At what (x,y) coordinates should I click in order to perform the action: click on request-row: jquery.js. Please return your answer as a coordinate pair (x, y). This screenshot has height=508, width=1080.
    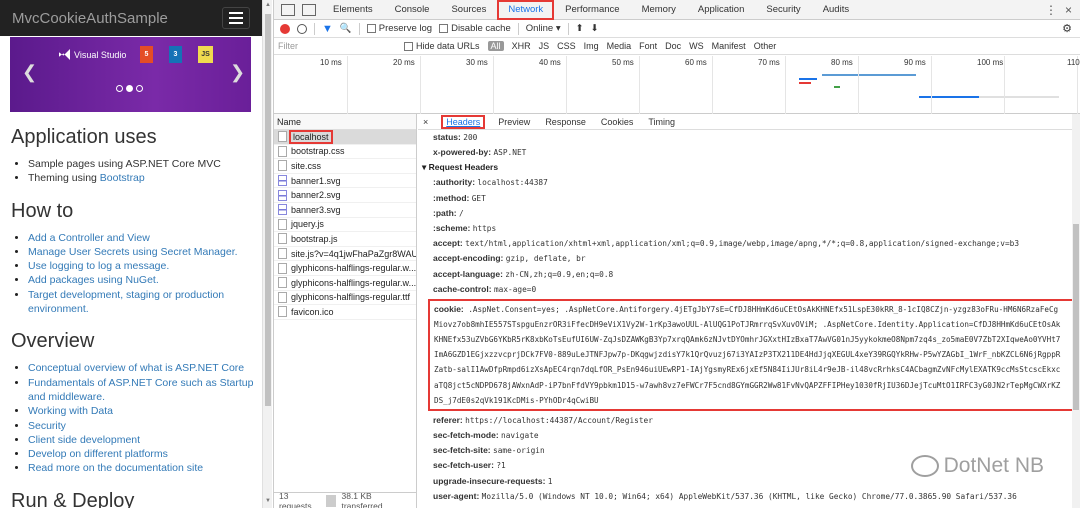
    Looking at the image, I should click on (345, 225).